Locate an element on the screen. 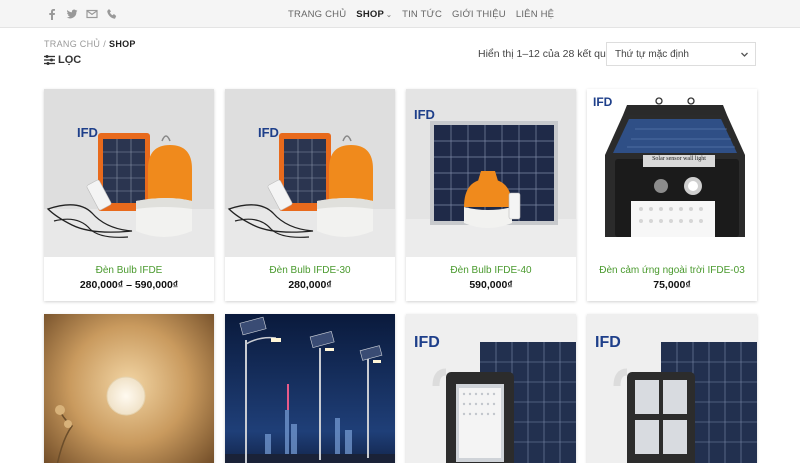 This screenshot has width=800, height=463. nav-item-home: TRANG CHỦ is located at coordinates (317, 14).